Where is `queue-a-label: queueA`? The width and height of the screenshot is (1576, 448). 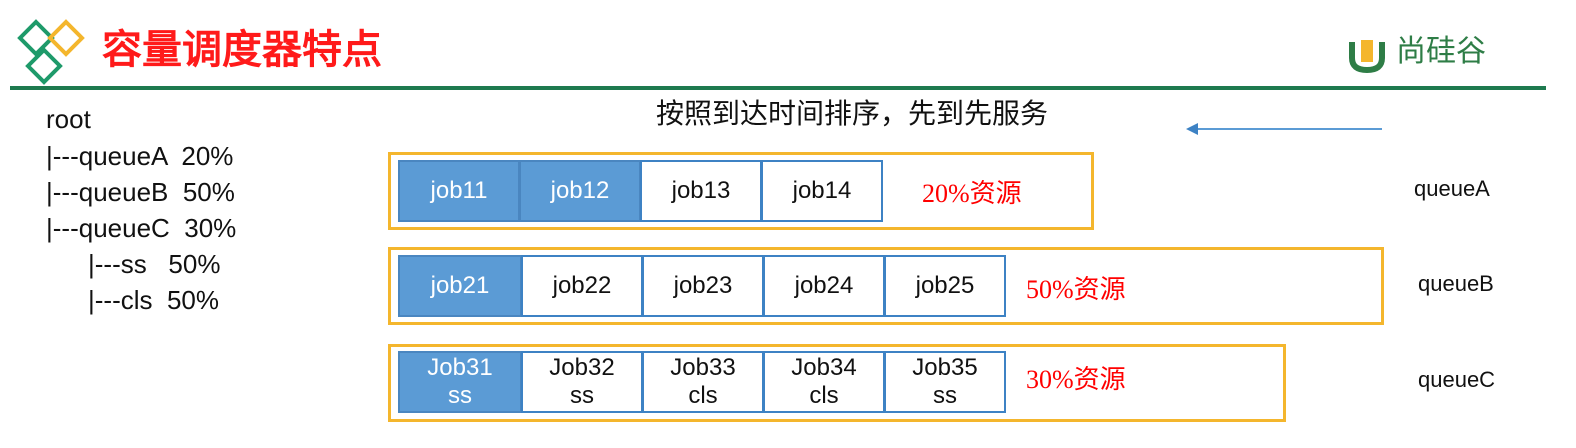
queue-a-label: queueA is located at coordinates (1452, 188).